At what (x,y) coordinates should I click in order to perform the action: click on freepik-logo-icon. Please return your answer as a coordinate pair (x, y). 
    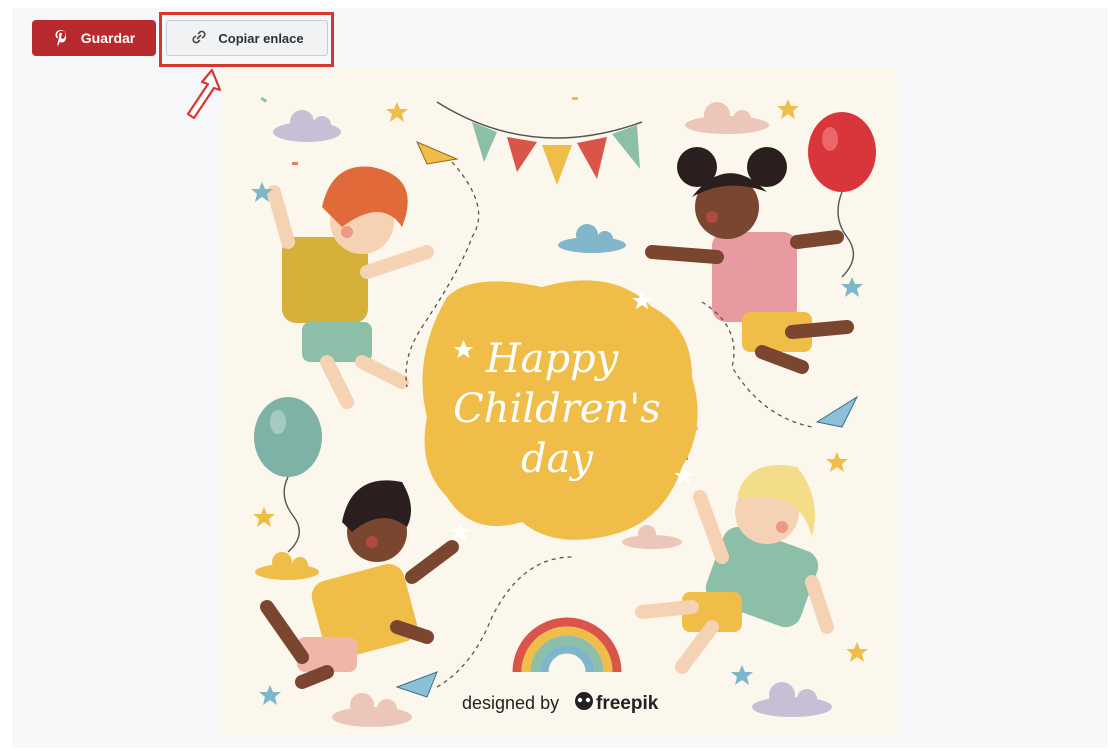
    Looking at the image, I should click on (584, 701).